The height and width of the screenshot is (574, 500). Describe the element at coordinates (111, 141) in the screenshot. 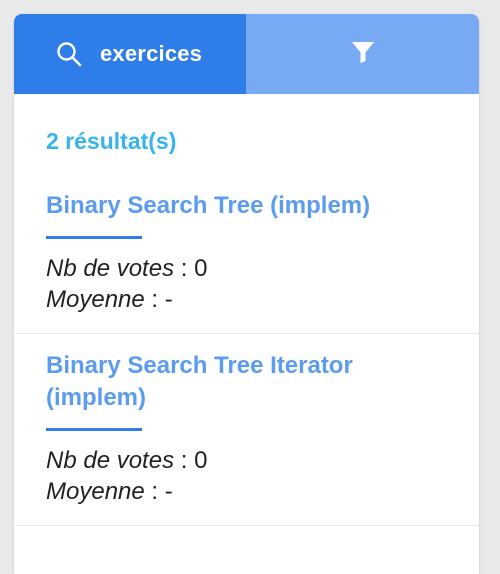

I see `result-count: 2 résultat(s)` at that location.